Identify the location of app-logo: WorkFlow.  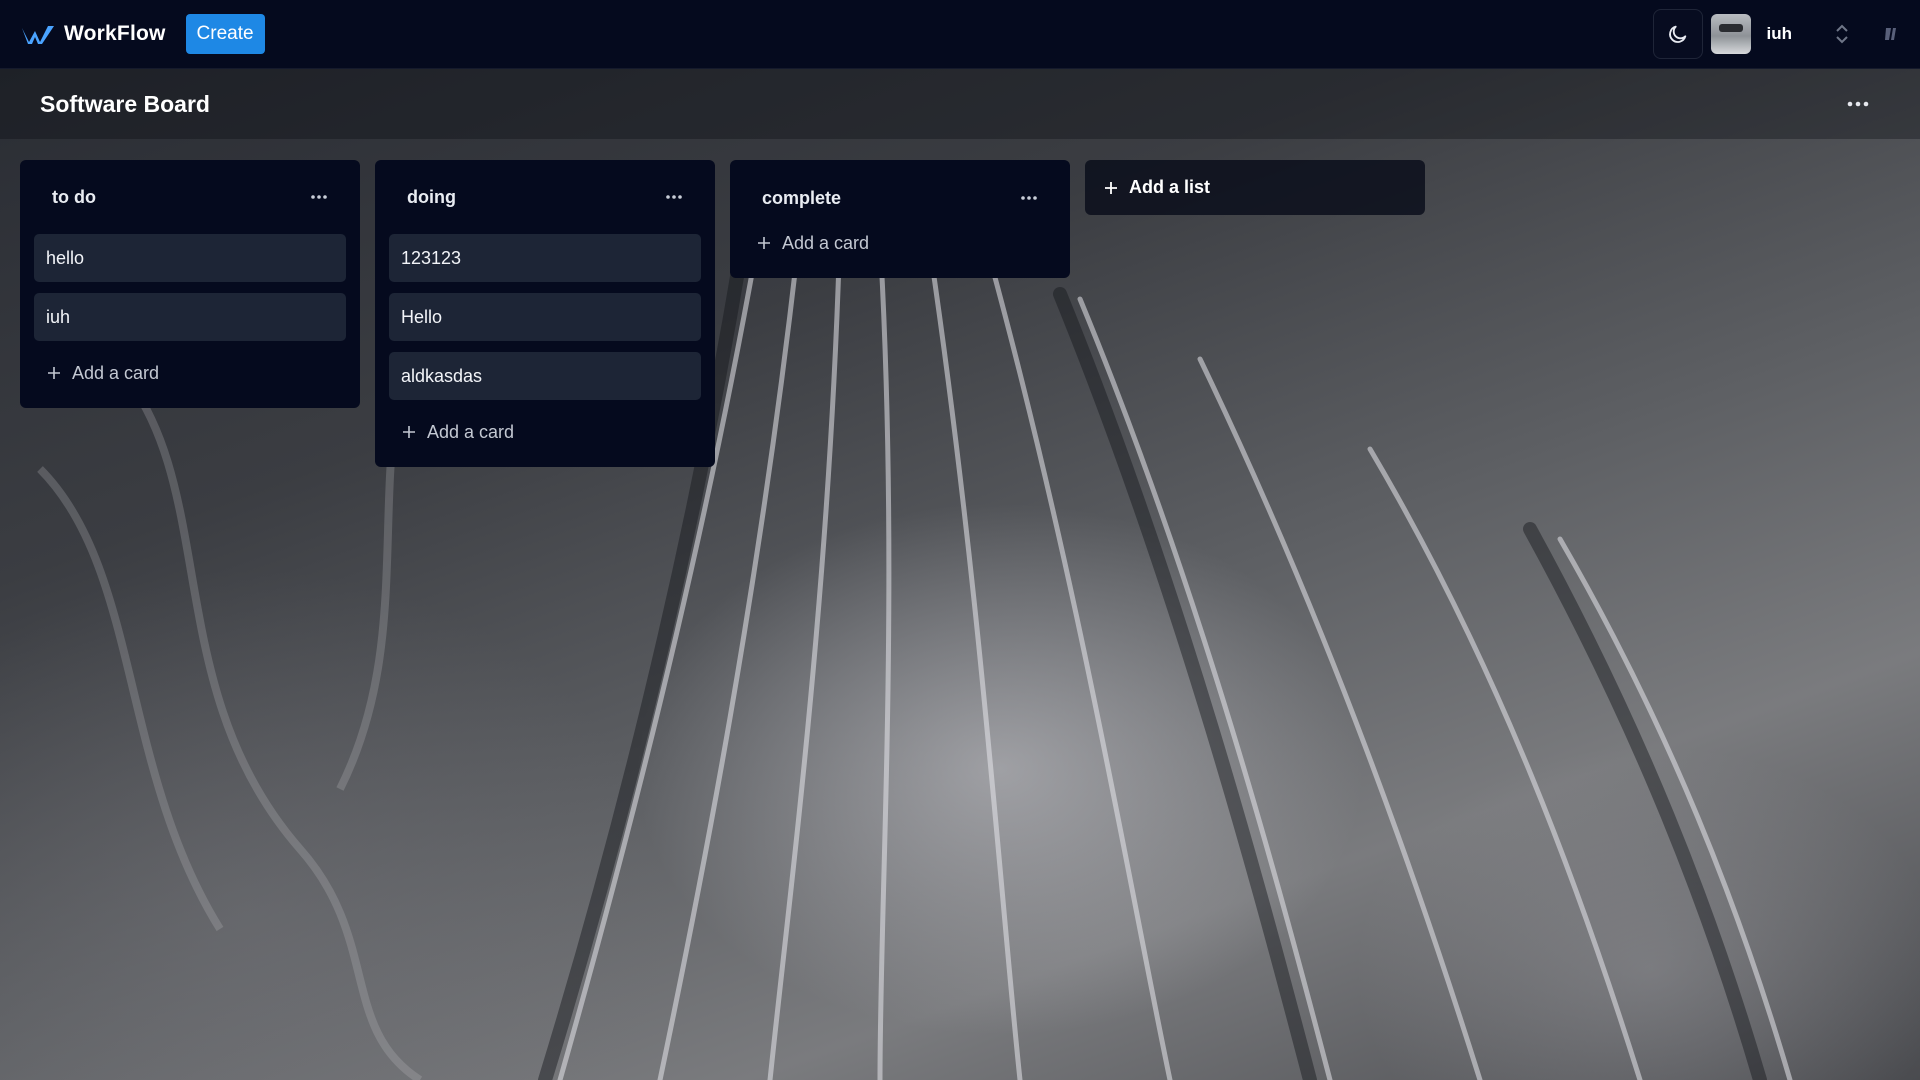
(93, 34).